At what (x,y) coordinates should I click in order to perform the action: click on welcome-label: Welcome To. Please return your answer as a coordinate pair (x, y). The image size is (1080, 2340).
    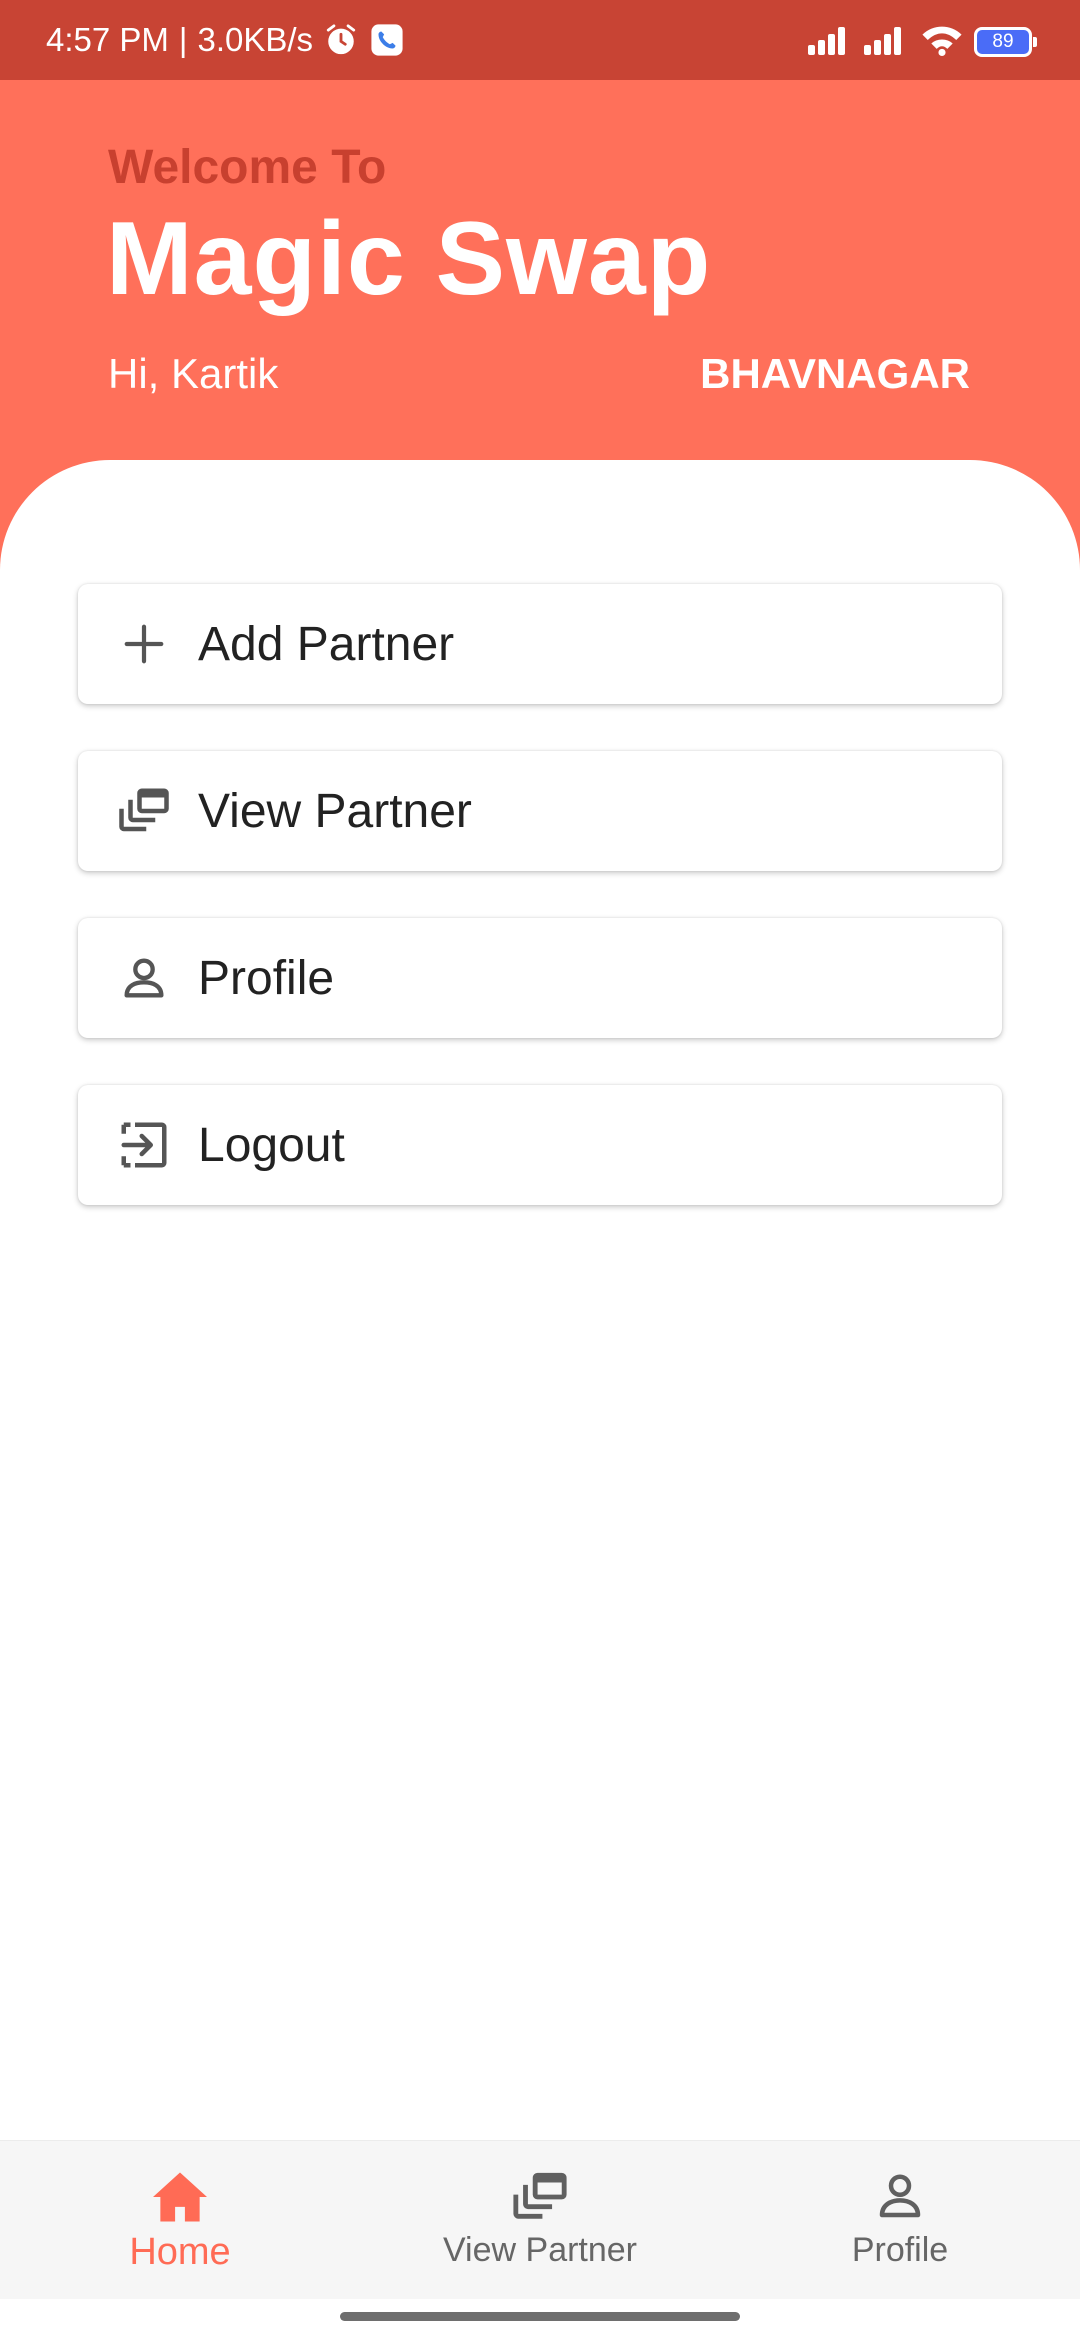
    Looking at the image, I should click on (247, 167).